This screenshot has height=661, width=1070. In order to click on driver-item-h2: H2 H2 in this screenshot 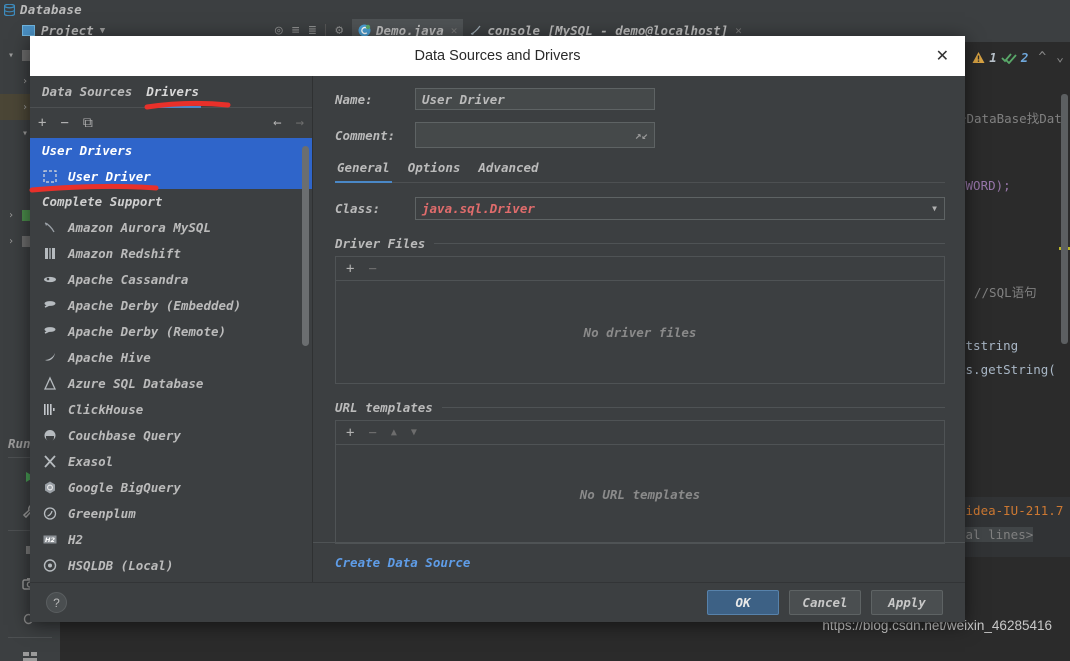, I will do `click(171, 539)`.